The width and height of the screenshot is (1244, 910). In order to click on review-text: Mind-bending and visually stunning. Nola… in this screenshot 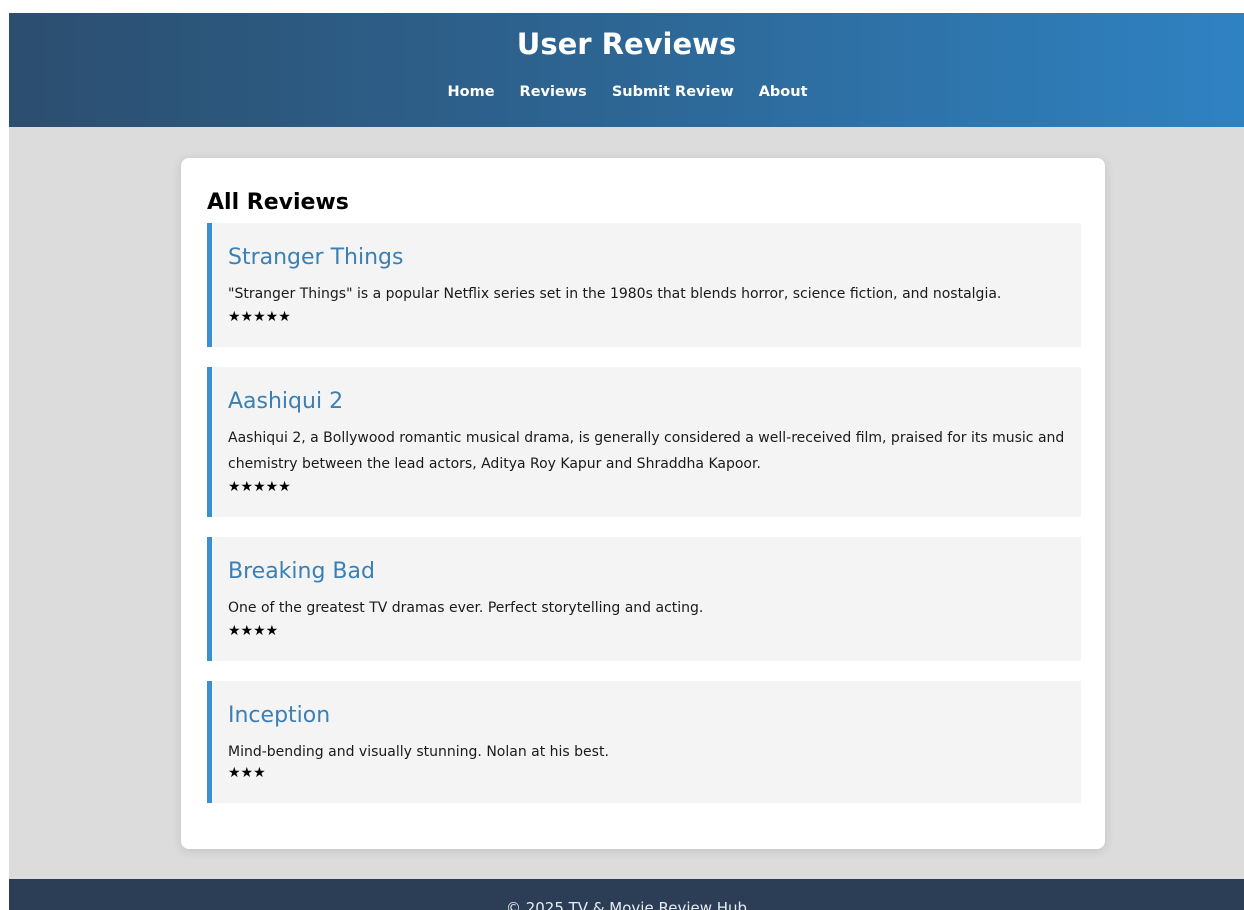, I will do `click(418, 752)`.